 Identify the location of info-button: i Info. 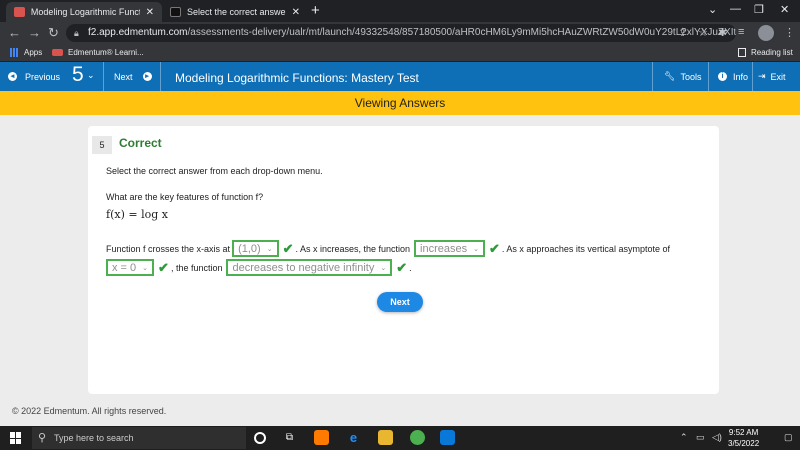
(731, 76).